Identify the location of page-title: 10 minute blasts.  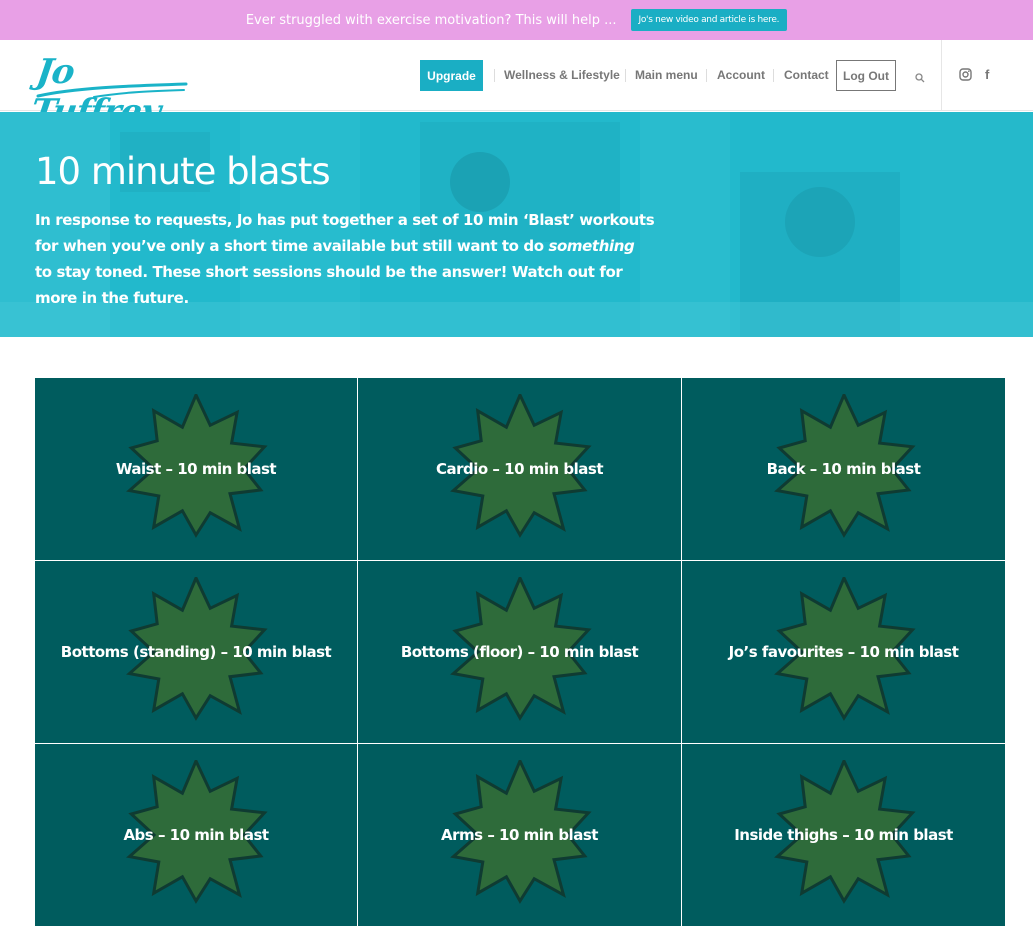
(183, 171).